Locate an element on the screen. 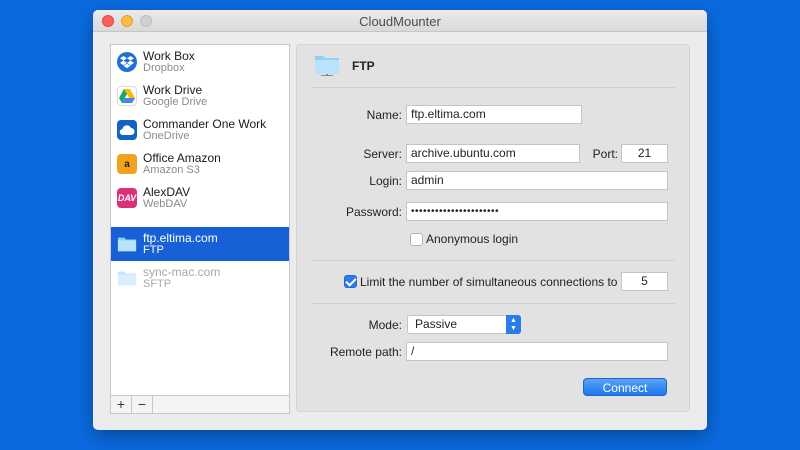 This screenshot has width=800, height=450. account-service: SFTP is located at coordinates (157, 284).